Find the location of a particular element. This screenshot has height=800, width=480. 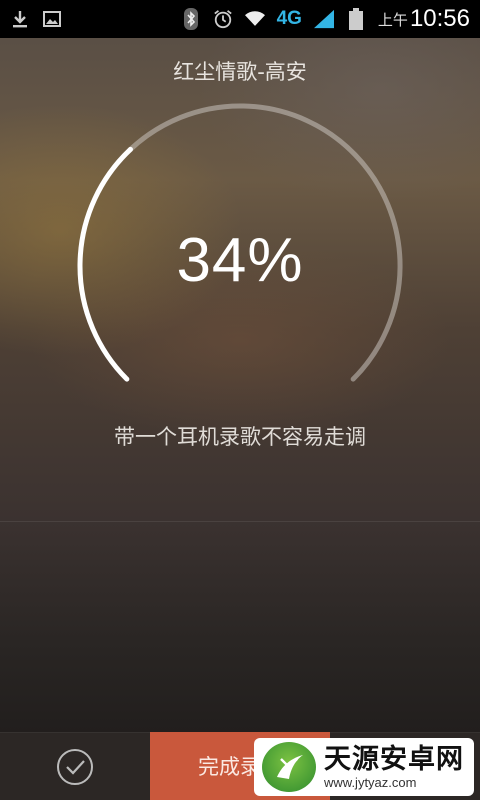

watermark-name: 天源安卓网 is located at coordinates (394, 759).